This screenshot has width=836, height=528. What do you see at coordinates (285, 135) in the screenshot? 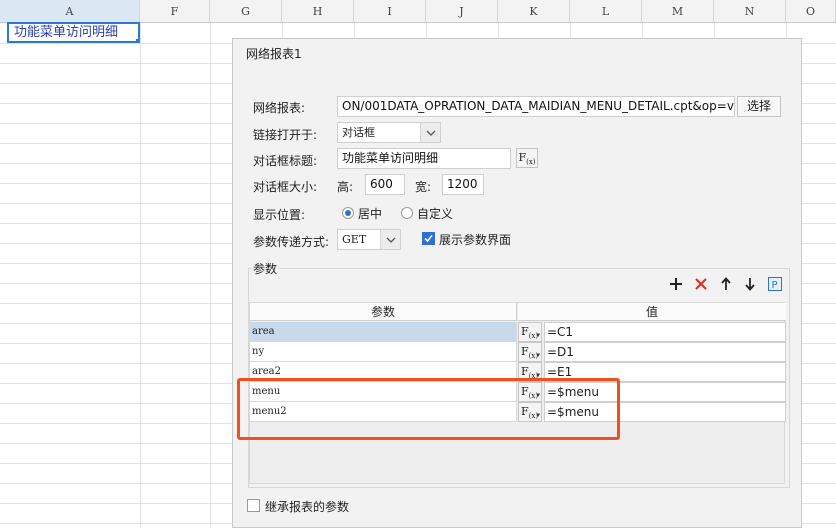
I see `open-in-label: 链接打开于:` at bounding box center [285, 135].